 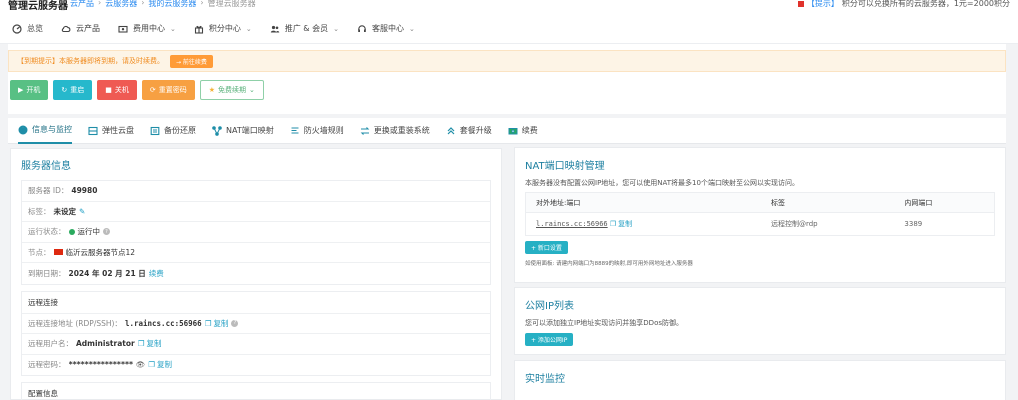 I want to click on breadcrumb: 云产品 › 云服务器 › 我的云服务器 › 管理云服务器, so click(x=163, y=4).